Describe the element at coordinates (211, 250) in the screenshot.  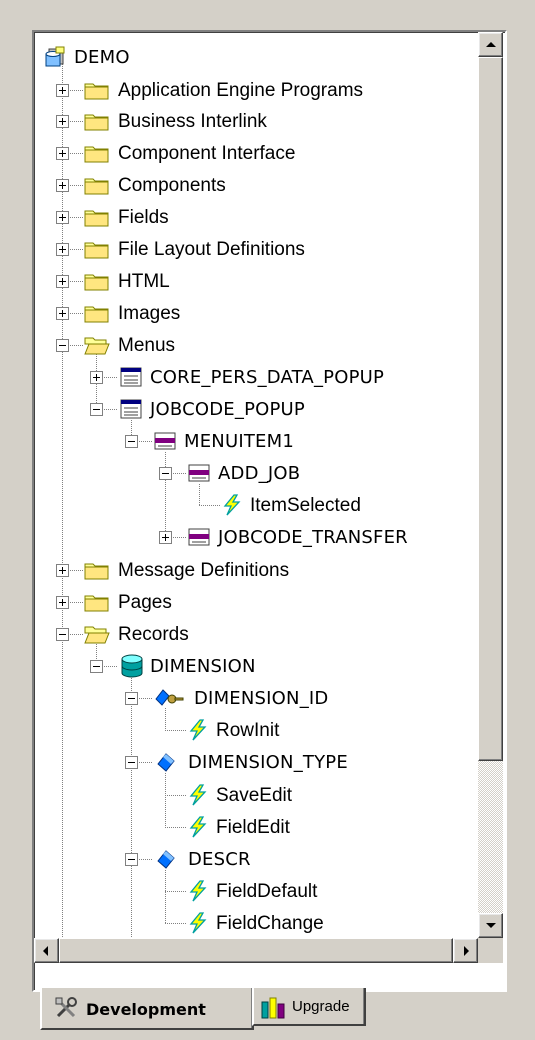
I see `tree-item-file-layout: File Layout Definitions` at that location.